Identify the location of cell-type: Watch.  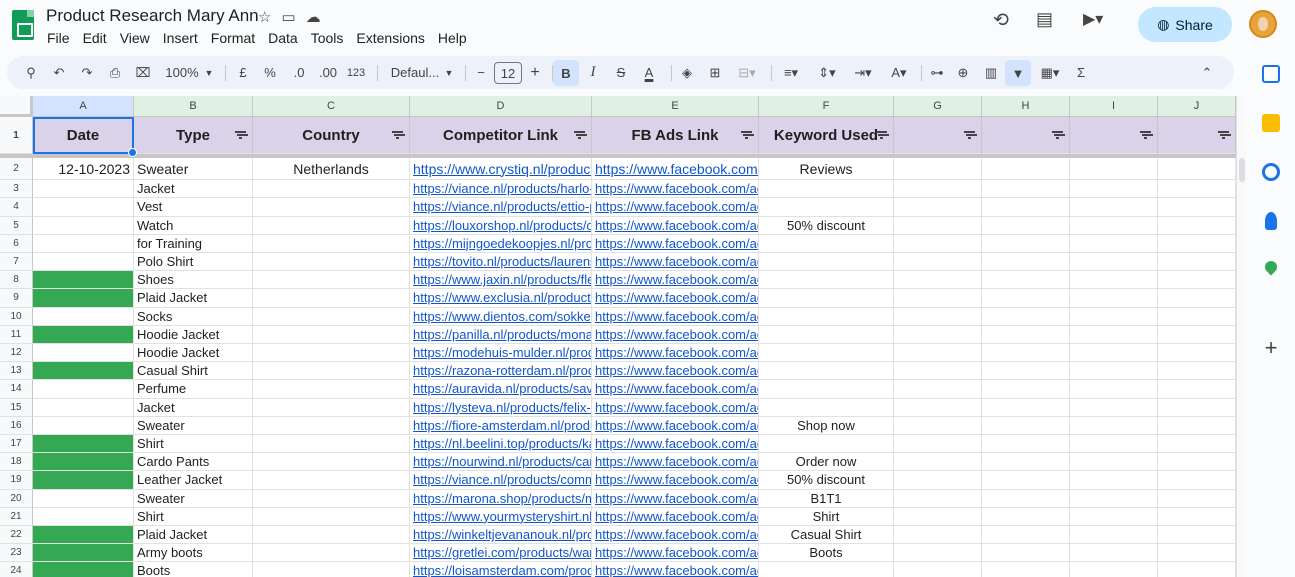
(193, 225).